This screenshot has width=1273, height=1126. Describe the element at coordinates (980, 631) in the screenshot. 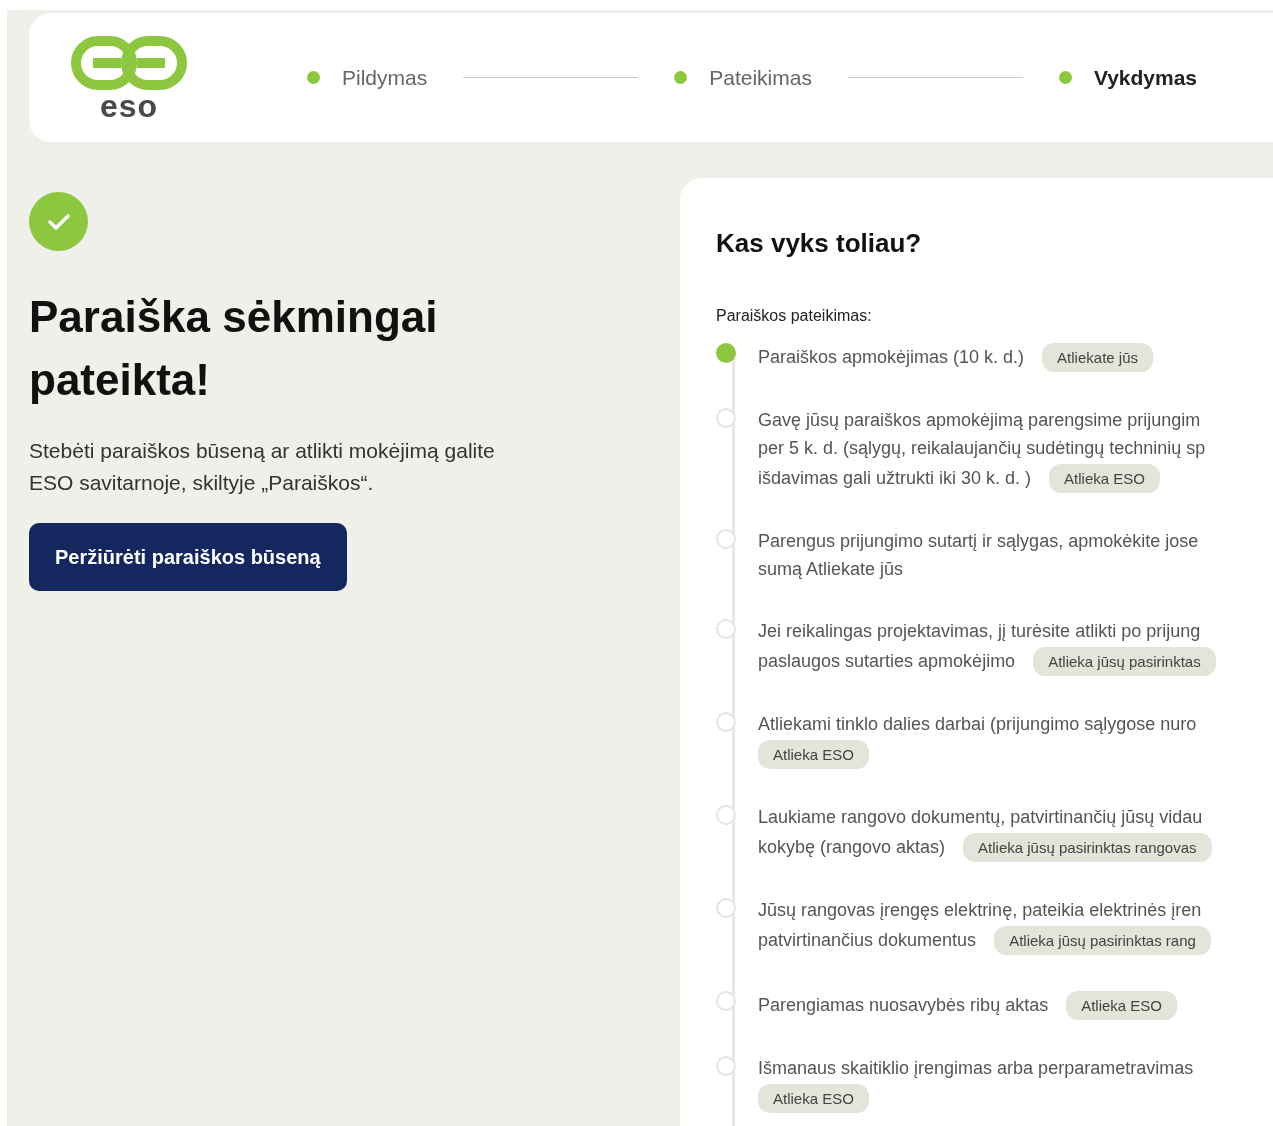

I see `step-text-line: Jei reikalingas projektavimas, jį turėsite atlikti po prijung` at that location.